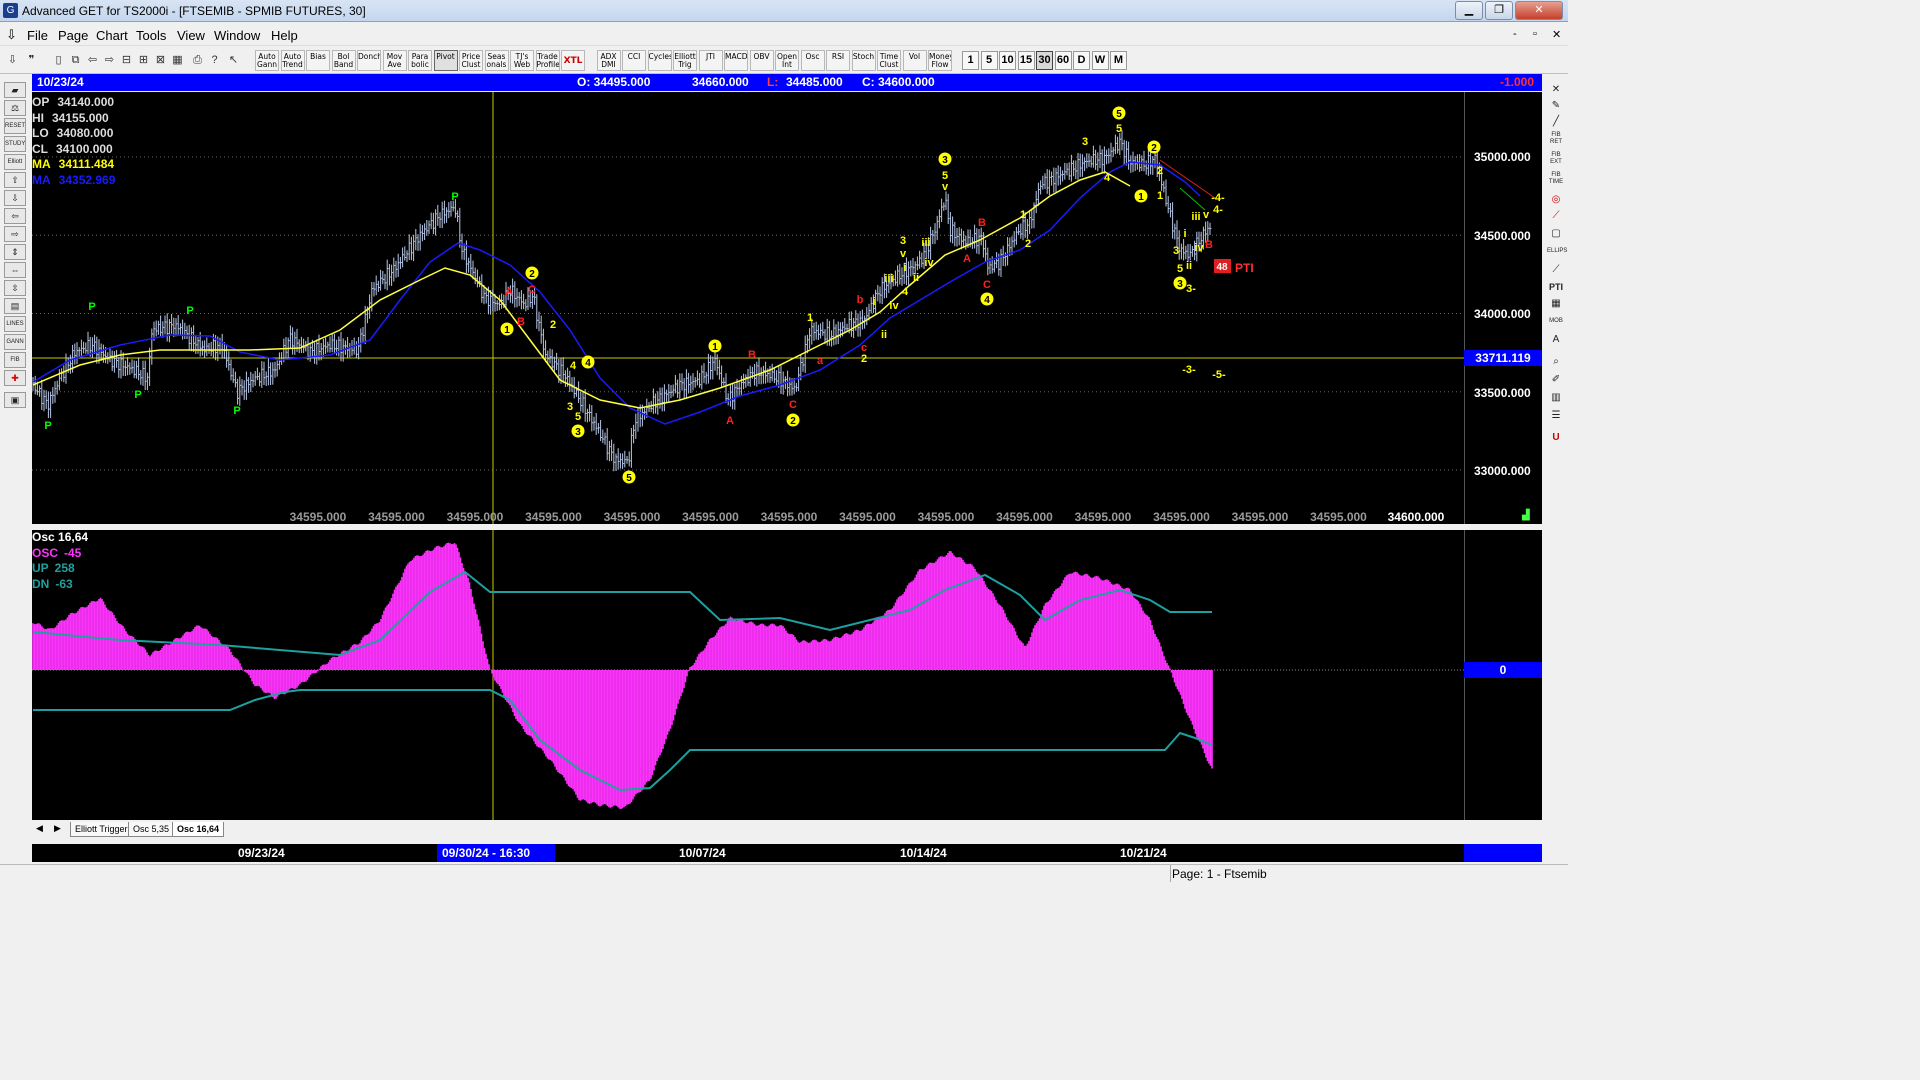 The height and width of the screenshot is (1080, 1920). What do you see at coordinates (15, 234) in the screenshot?
I see `arrow-right-icon: ⇨` at bounding box center [15, 234].